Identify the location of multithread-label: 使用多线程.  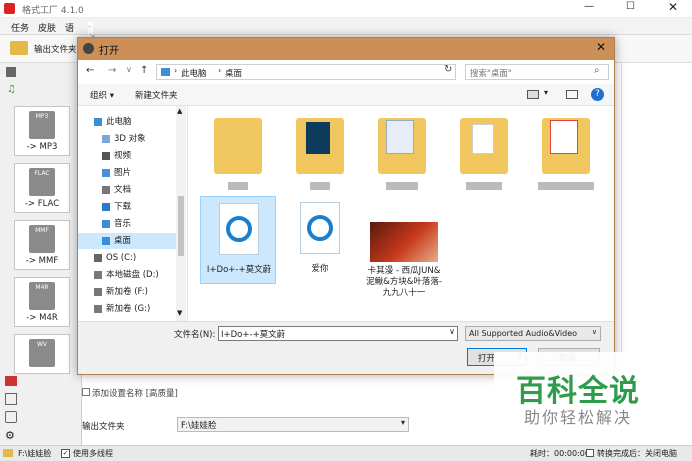
(93, 453).